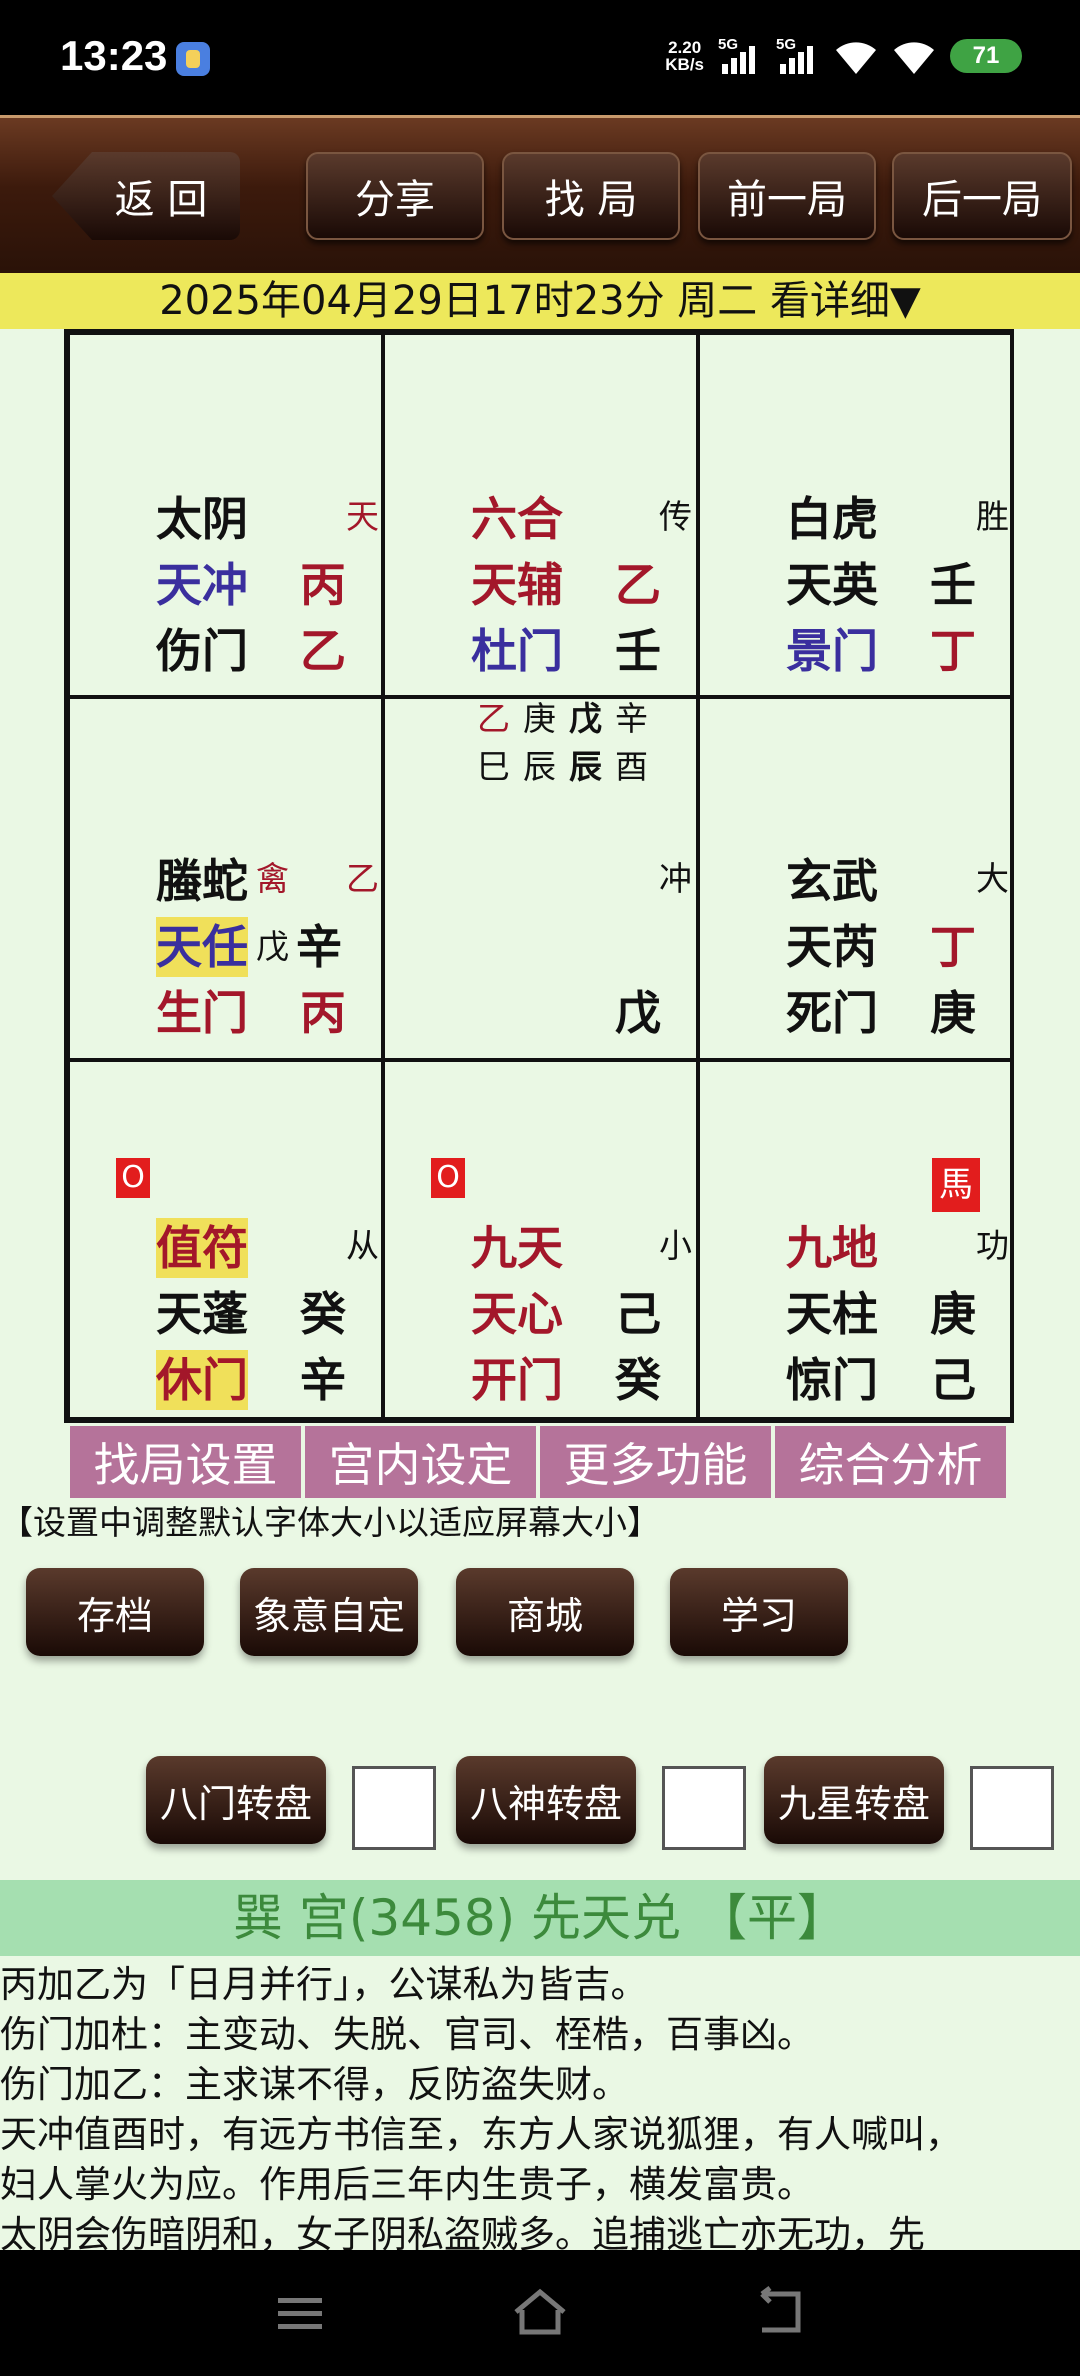 Image resolution: width=1080 pixels, height=2376 pixels. Describe the element at coordinates (655, 1462) in the screenshot. I see `tab-more-functions: 更多功能` at that location.